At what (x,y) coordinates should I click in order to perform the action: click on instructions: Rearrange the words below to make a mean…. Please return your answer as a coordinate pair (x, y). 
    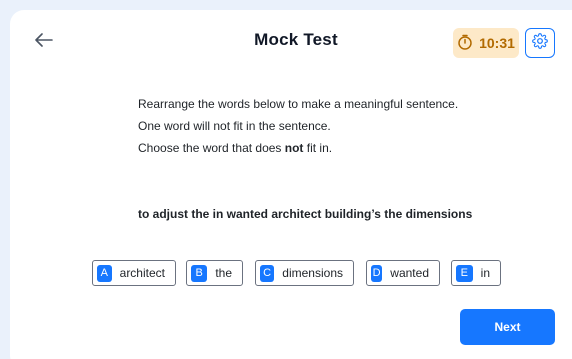
    Looking at the image, I should click on (348, 126).